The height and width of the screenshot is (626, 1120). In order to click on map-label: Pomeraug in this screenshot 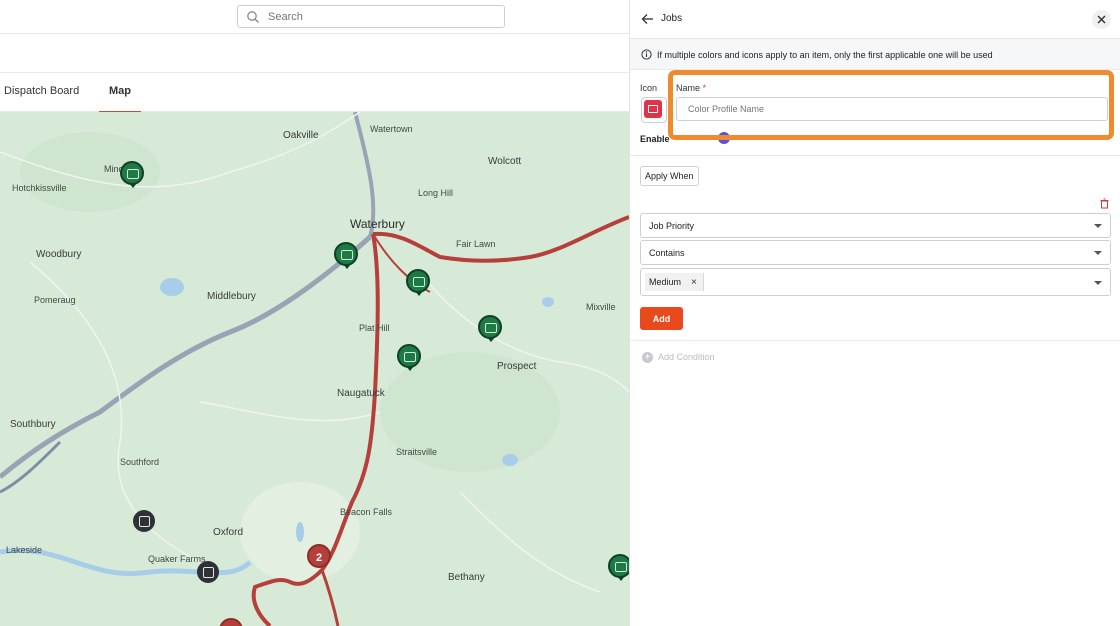, I will do `click(55, 300)`.